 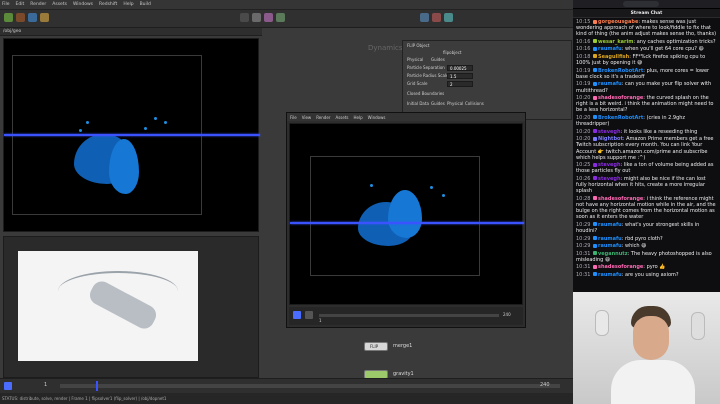 I want to click on message-text: rbd pyro cloth?, so click(x=644, y=238).